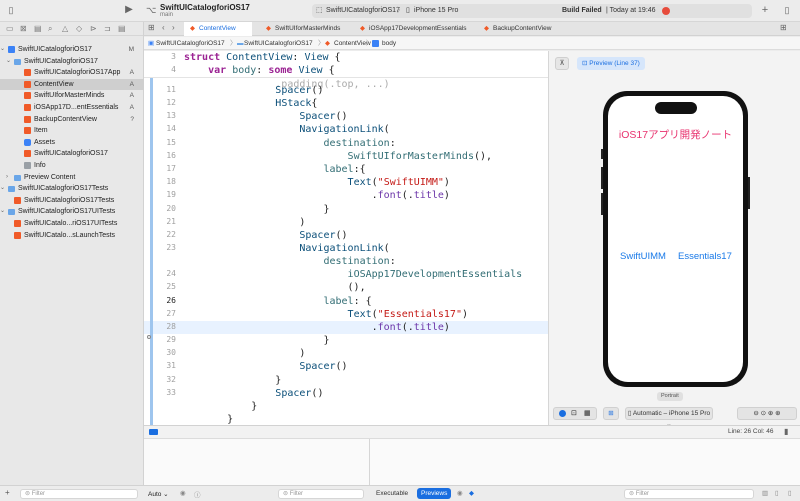  I want to click on filter-icon: ⊜, so click(632, 494).